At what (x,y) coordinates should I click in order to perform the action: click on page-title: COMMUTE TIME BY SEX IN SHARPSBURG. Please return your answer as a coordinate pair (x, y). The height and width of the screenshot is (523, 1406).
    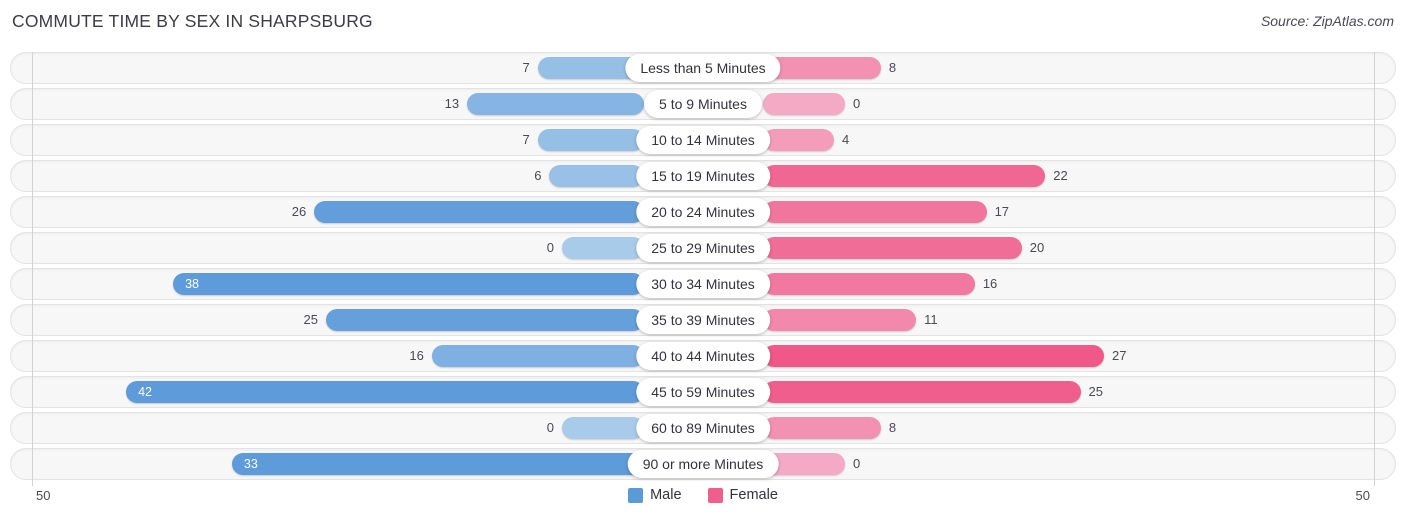
    Looking at the image, I should click on (192, 21).